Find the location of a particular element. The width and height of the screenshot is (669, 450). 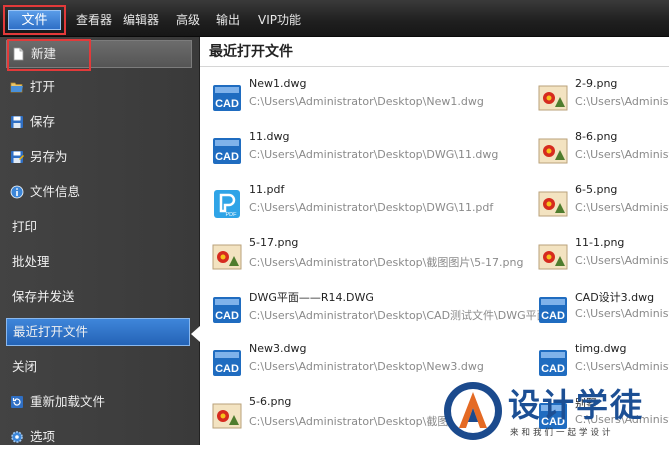

recent-file-item: 6-5.png C:\Users\Administ is located at coordinates (603, 205).